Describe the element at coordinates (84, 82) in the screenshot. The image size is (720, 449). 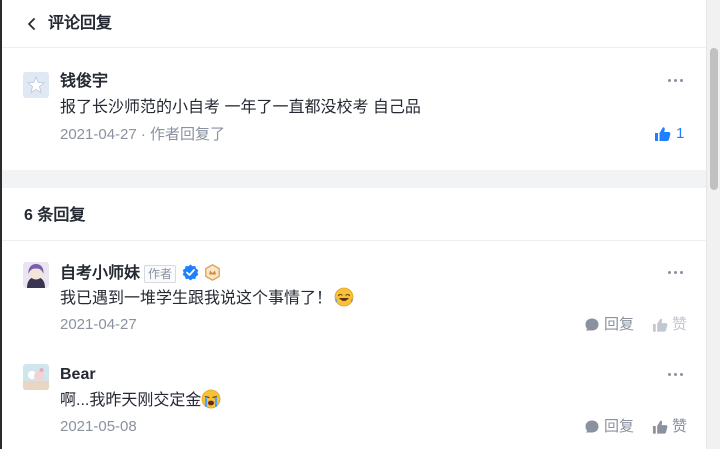
I see `comment-author: 钱俊宇` at that location.